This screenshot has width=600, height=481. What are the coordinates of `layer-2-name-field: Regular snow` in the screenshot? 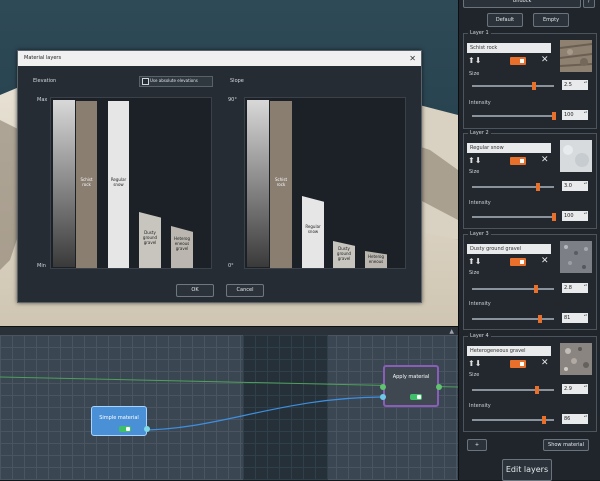 It's located at (509, 148).